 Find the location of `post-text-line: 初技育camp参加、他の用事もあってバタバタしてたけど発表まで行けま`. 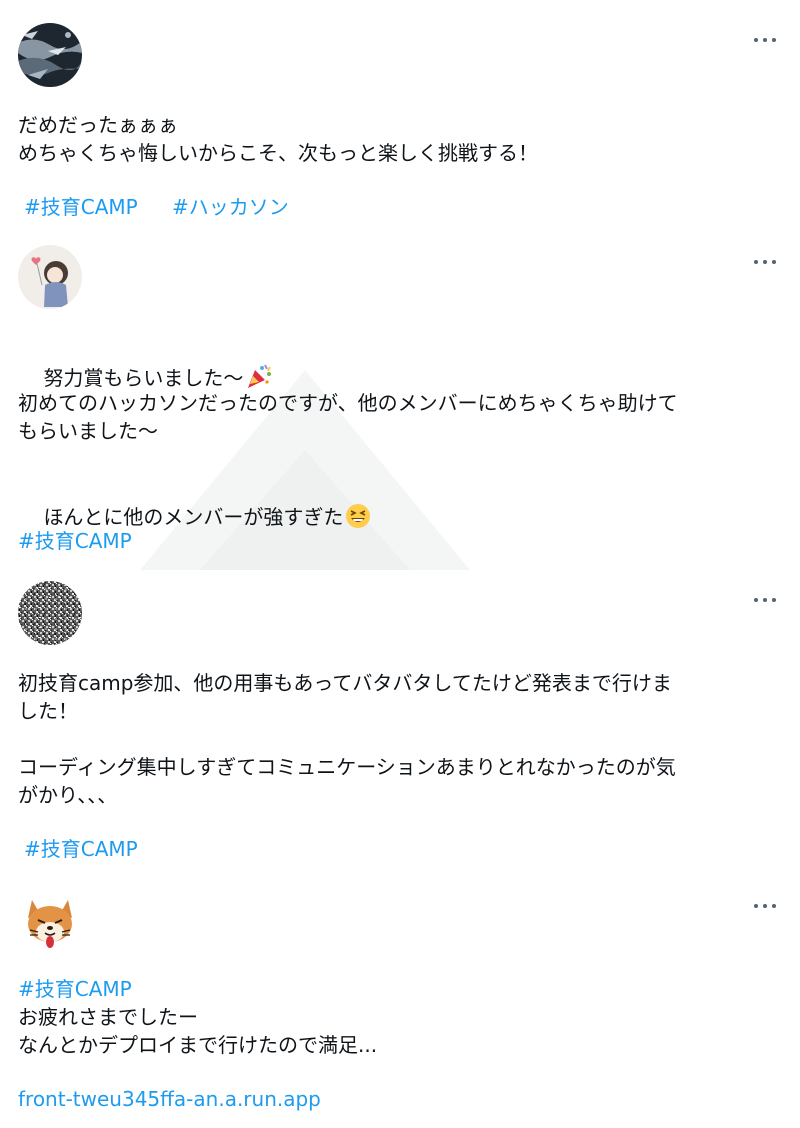

post-text-line: 初技育camp参加、他の用事もあってバタバタしてたけど発表まで行けま is located at coordinates (345, 683).